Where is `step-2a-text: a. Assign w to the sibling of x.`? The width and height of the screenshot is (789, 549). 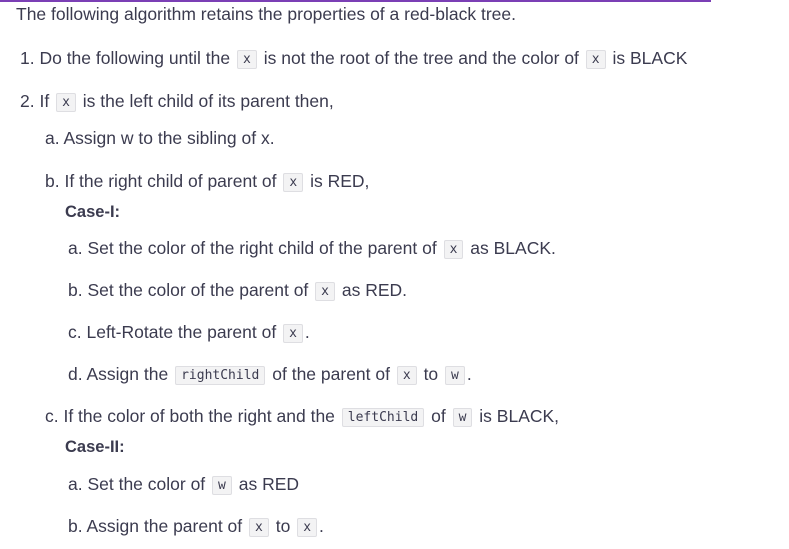
step-2a-text: a. Assign w to the sibling of x. is located at coordinates (160, 138).